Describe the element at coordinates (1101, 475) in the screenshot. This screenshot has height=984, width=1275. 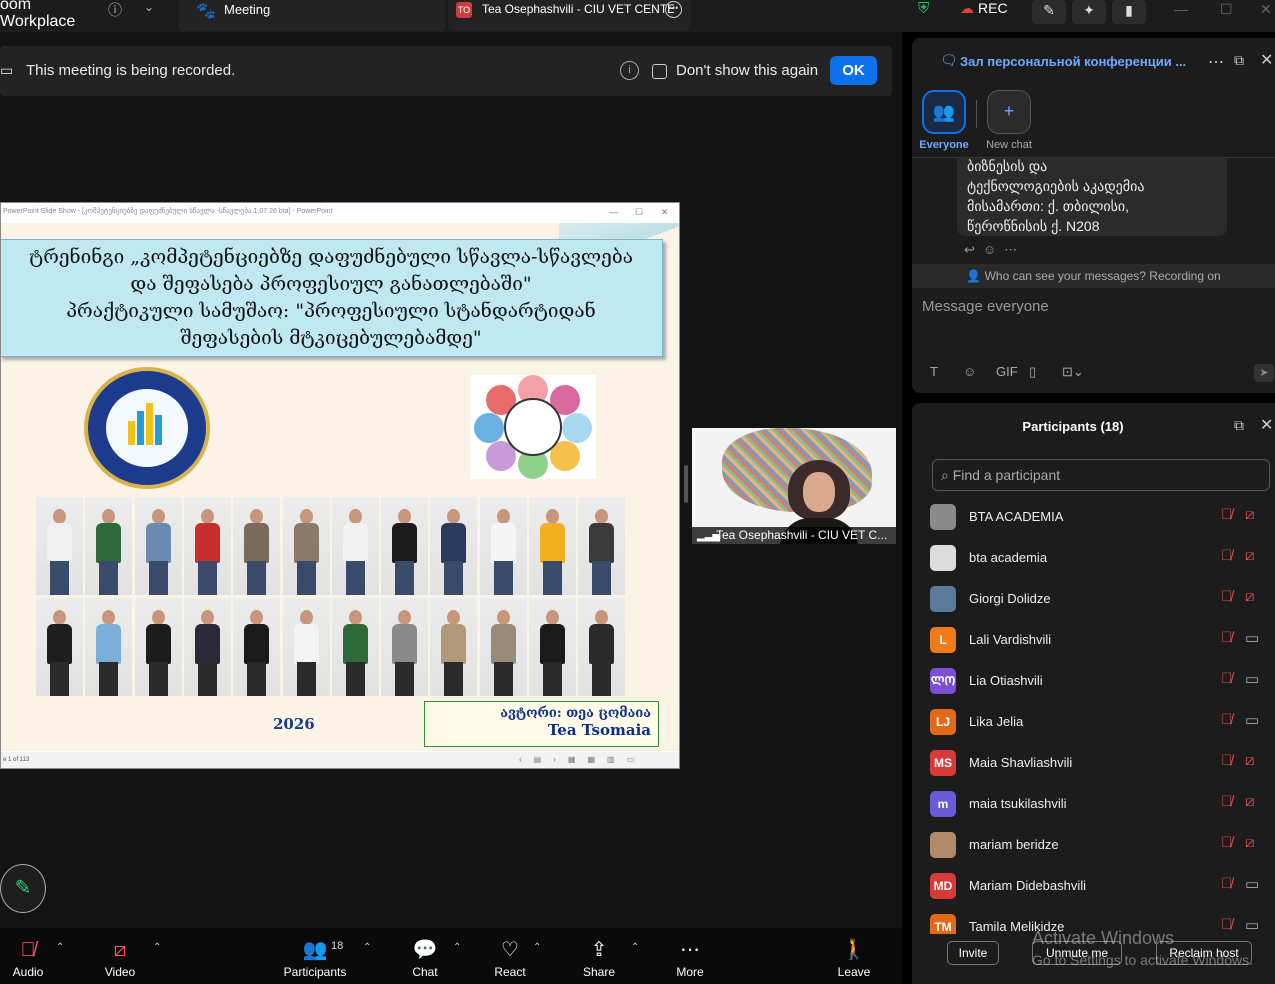
I see `participant-search-input: ⌕ Find a participant` at that location.